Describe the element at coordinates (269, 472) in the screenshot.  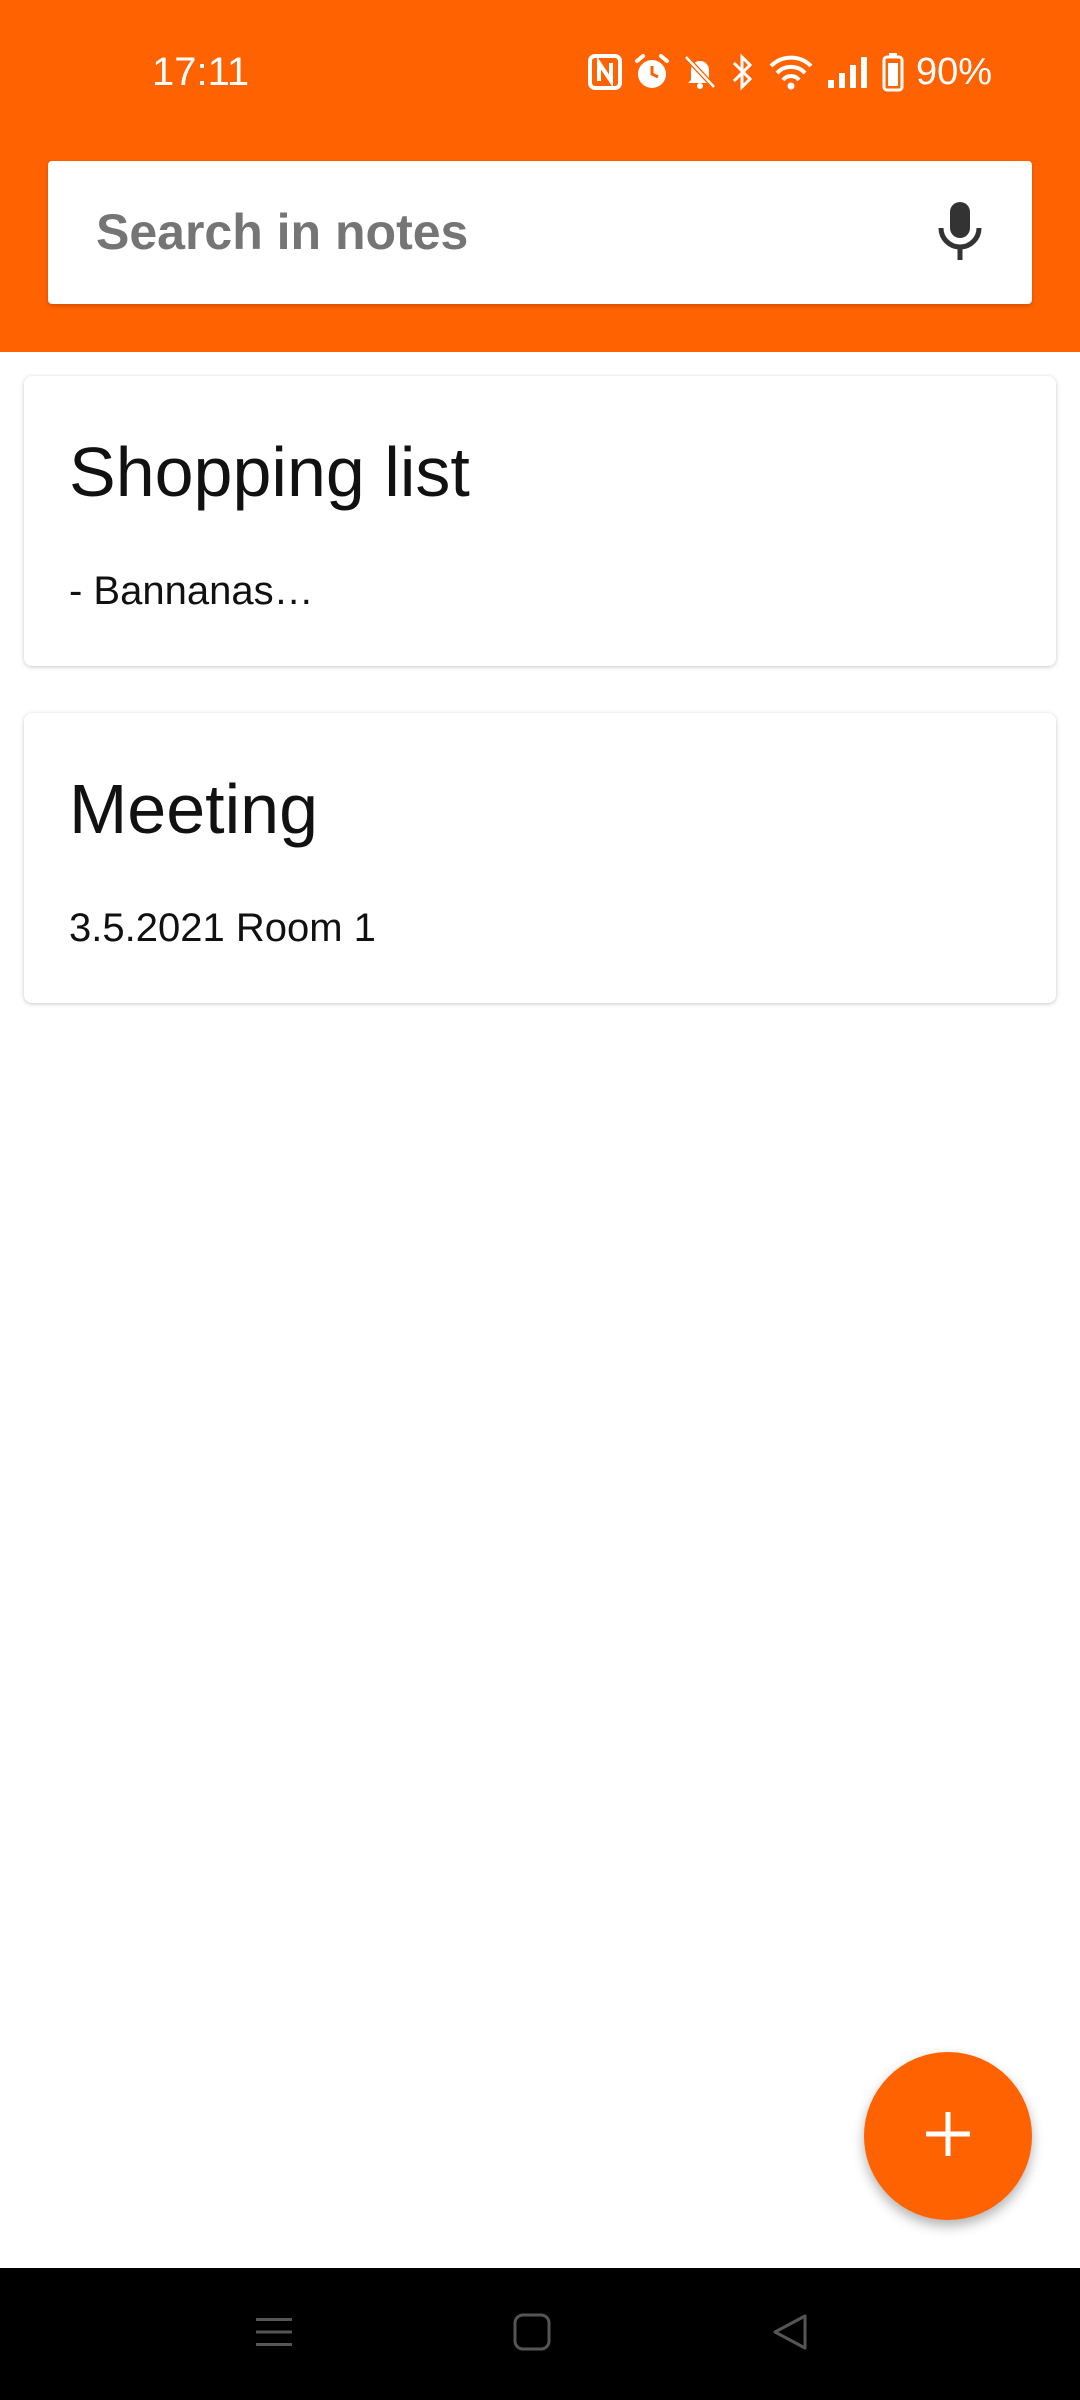
I see `note-title: Shopping list` at that location.